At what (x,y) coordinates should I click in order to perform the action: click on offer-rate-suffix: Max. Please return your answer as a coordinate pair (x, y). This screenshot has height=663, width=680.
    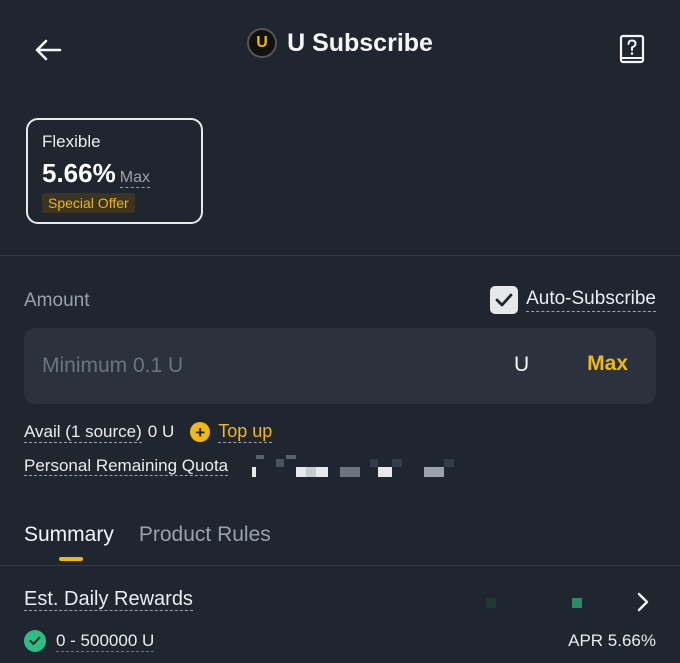
    Looking at the image, I should click on (134, 178).